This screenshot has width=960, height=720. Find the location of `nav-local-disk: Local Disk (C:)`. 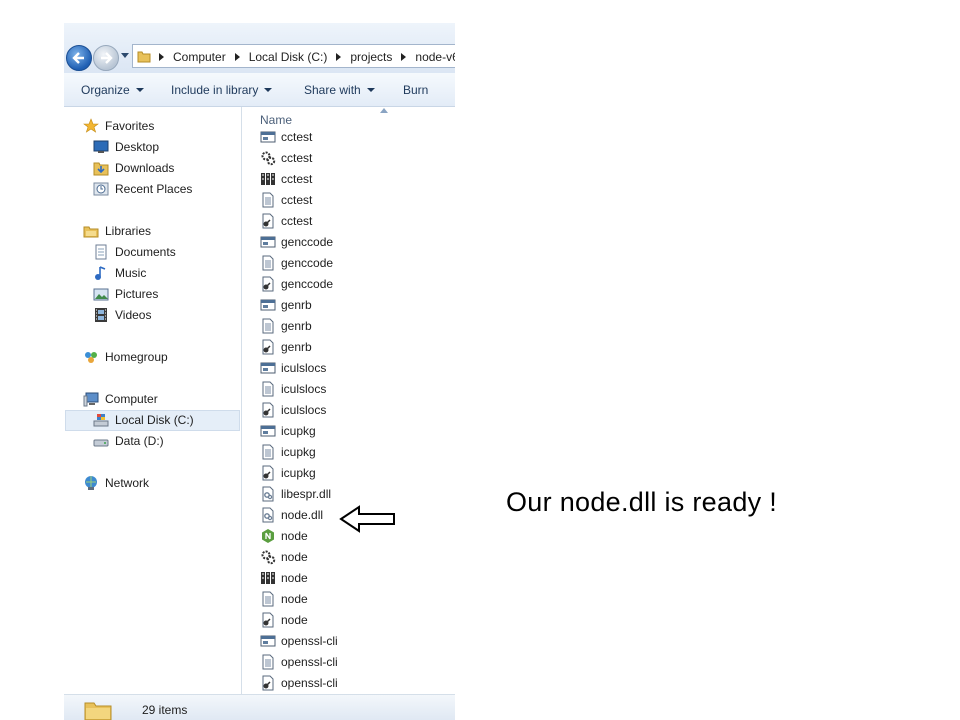

nav-local-disk: Local Disk (C:) is located at coordinates (143, 420).